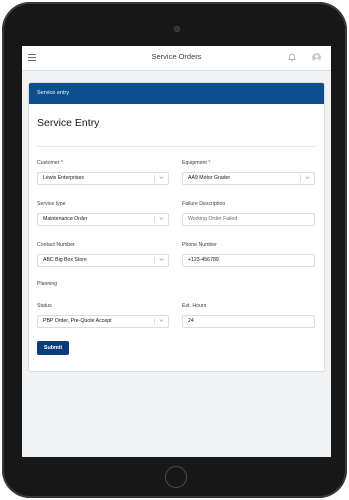 This screenshot has height=500, width=349. I want to click on customer-value: Lewis Enterprises, so click(63, 178).